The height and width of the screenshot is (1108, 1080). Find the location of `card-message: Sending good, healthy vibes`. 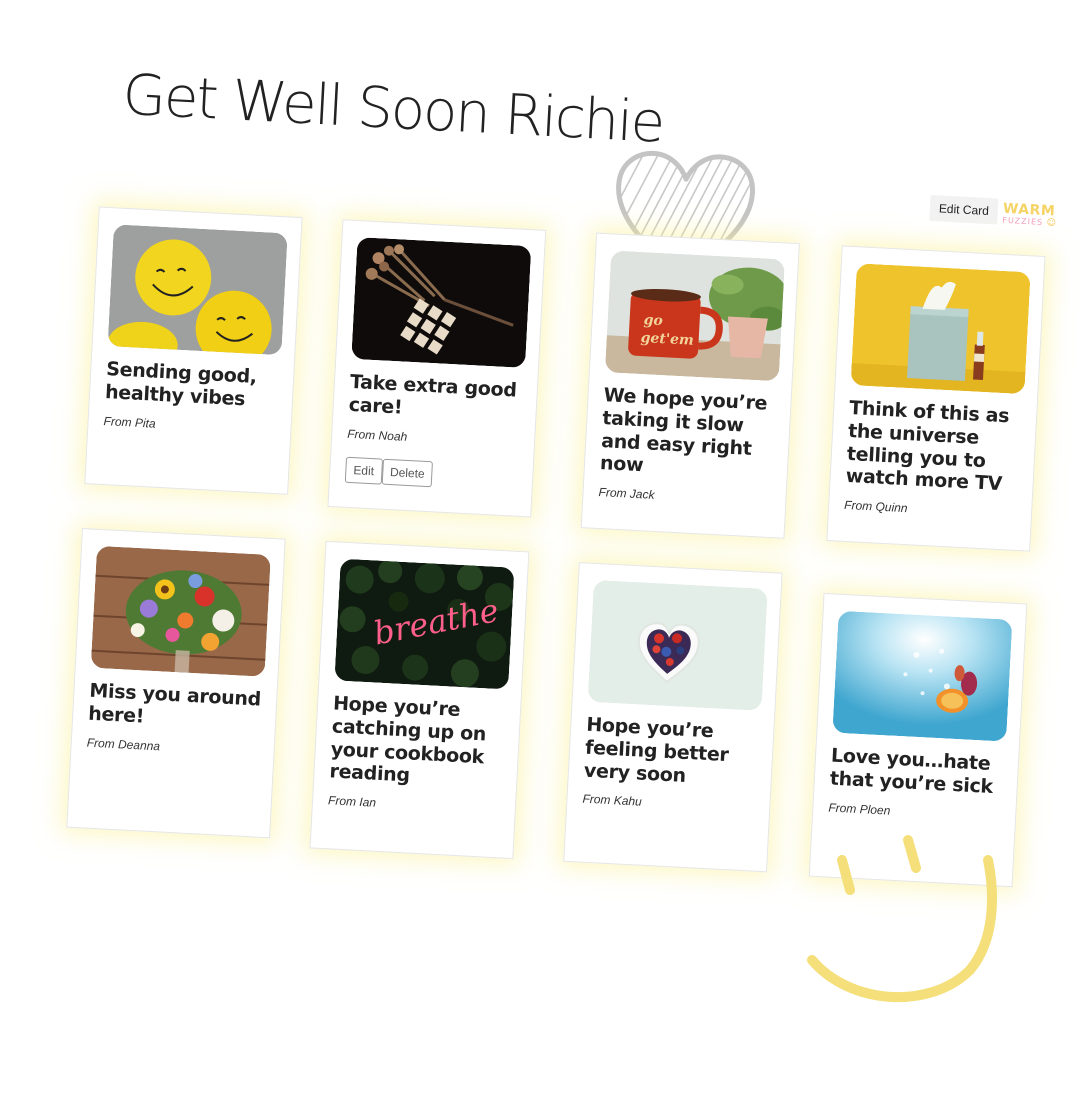

card-message: Sending good, healthy vibes is located at coordinates (181, 384).